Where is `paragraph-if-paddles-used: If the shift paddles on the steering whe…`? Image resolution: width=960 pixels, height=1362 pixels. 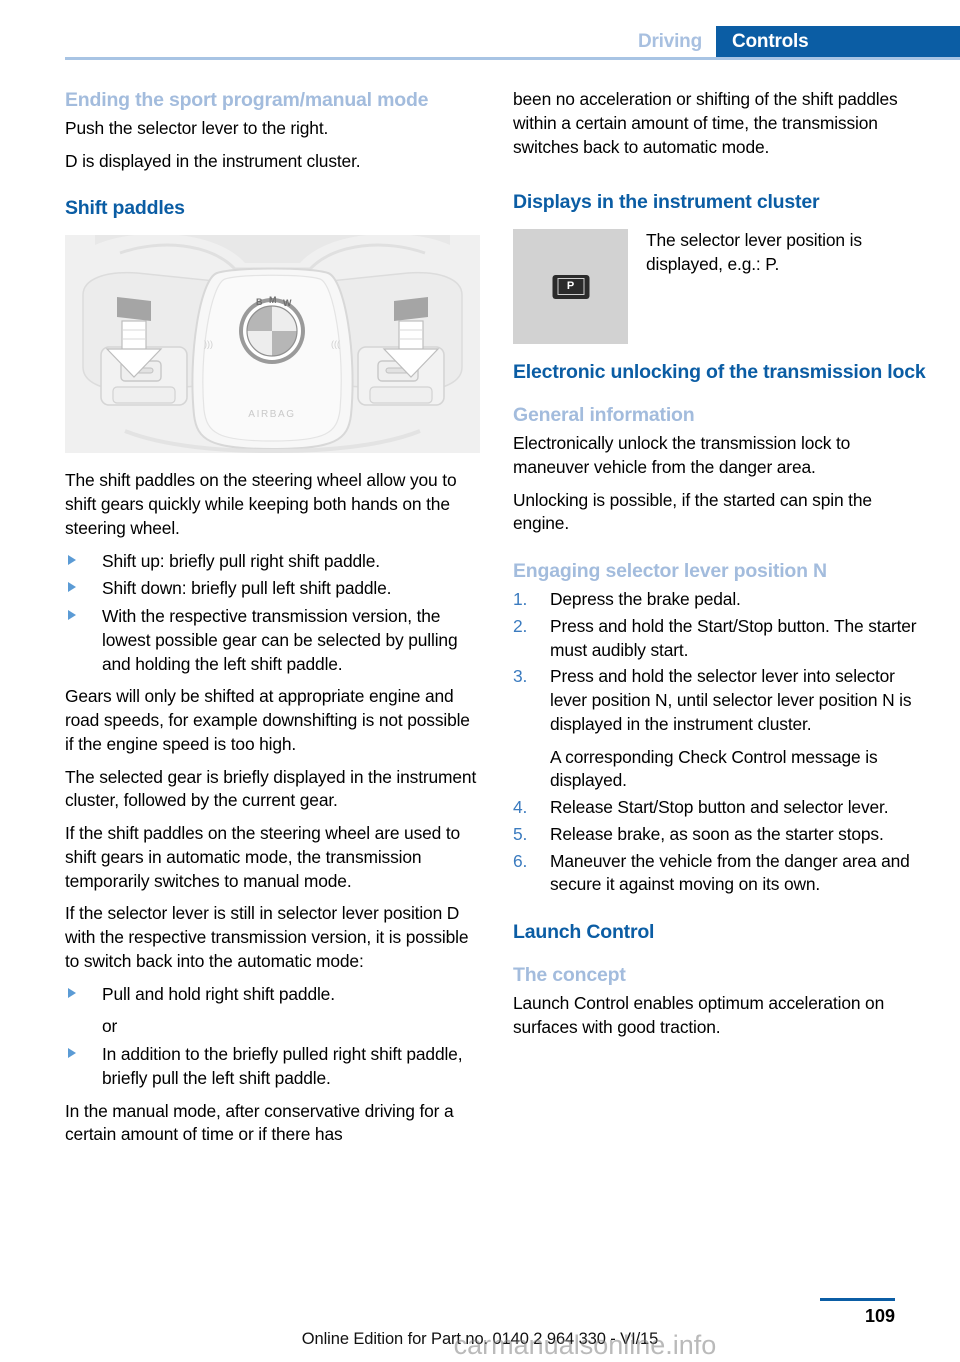
paragraph-if-paddles-used: If the shift paddles on the steering whe… is located at coordinates (263, 857).